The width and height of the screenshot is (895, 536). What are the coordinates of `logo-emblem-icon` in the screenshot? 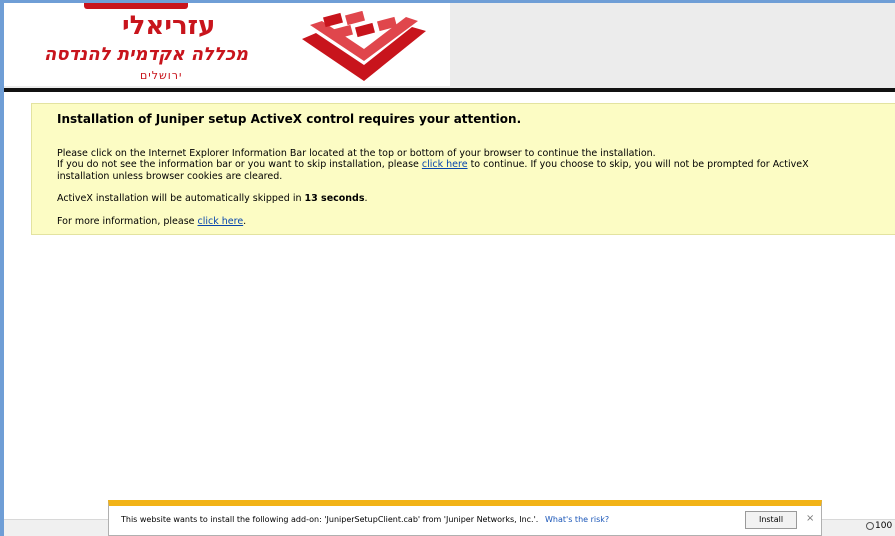 It's located at (364, 46).